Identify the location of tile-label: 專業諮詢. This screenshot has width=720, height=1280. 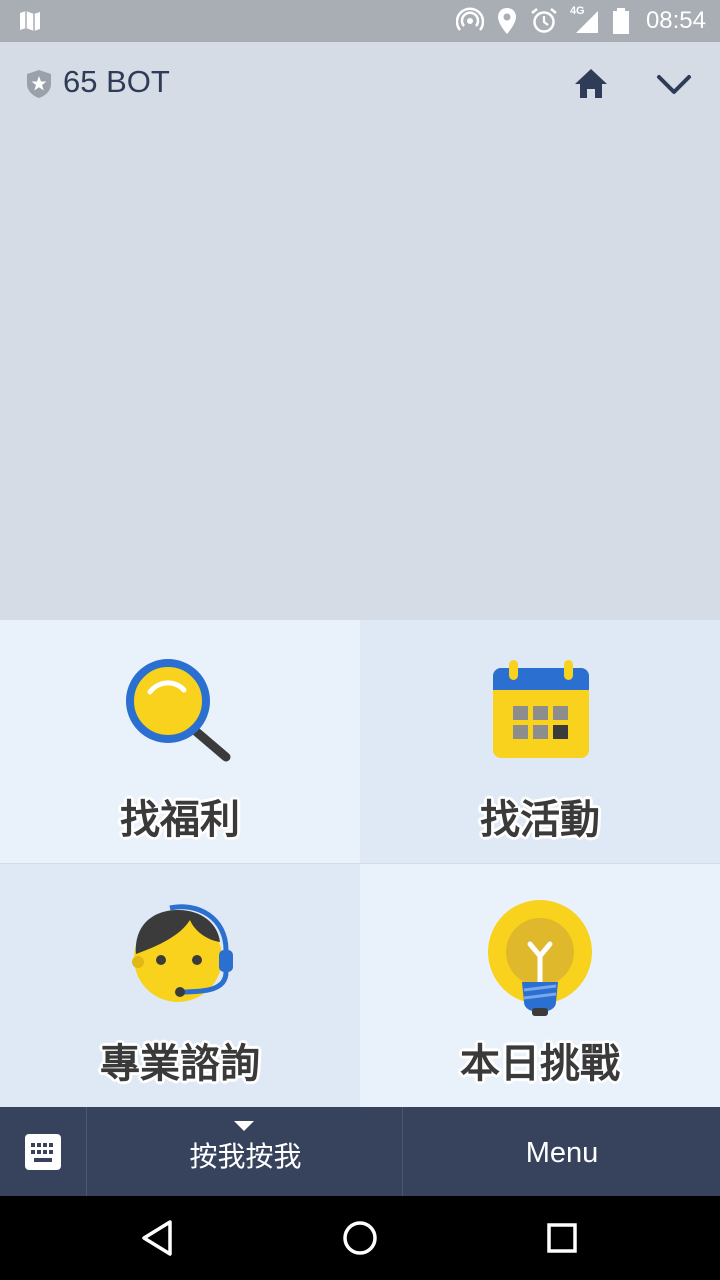
(180, 1064).